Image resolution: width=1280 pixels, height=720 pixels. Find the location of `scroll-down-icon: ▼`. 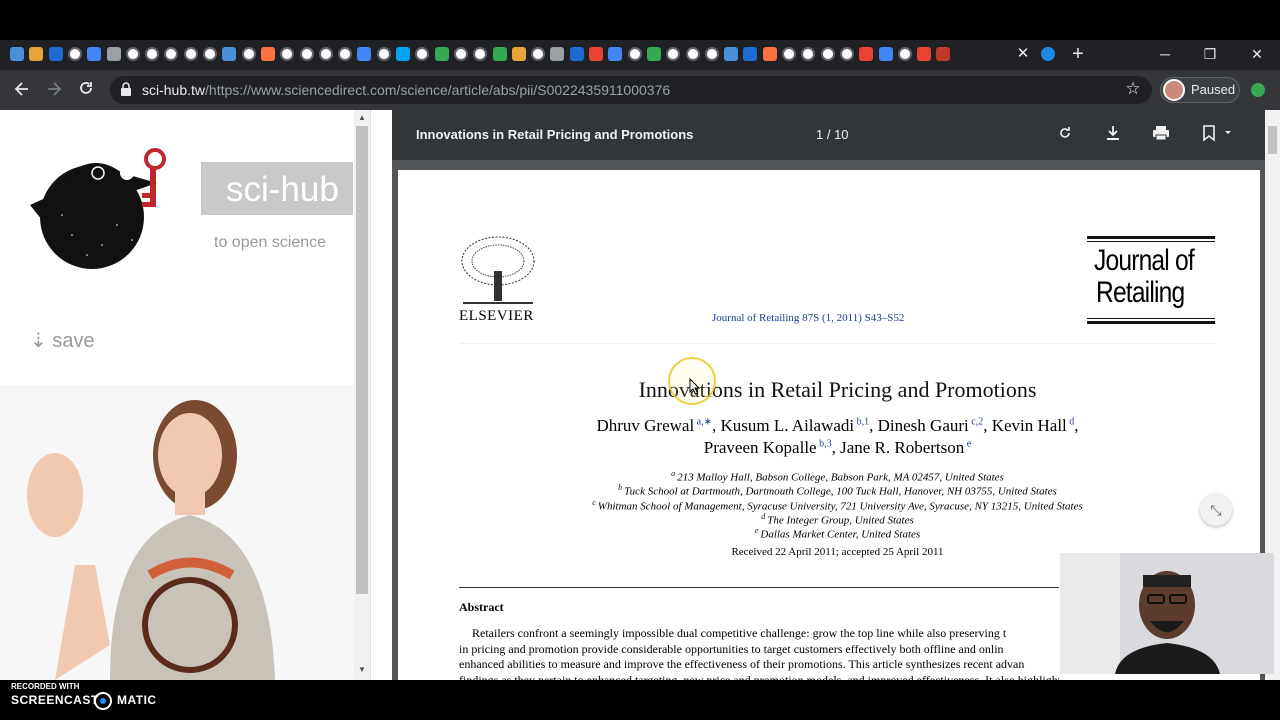

scroll-down-icon: ▼ is located at coordinates (362, 670).